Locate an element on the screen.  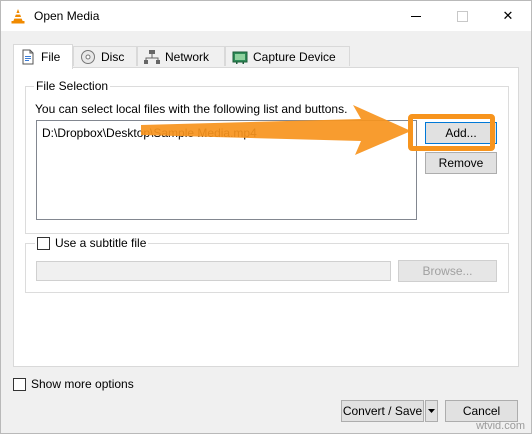
tab-disc-label: Disc is located at coordinates (113, 56).